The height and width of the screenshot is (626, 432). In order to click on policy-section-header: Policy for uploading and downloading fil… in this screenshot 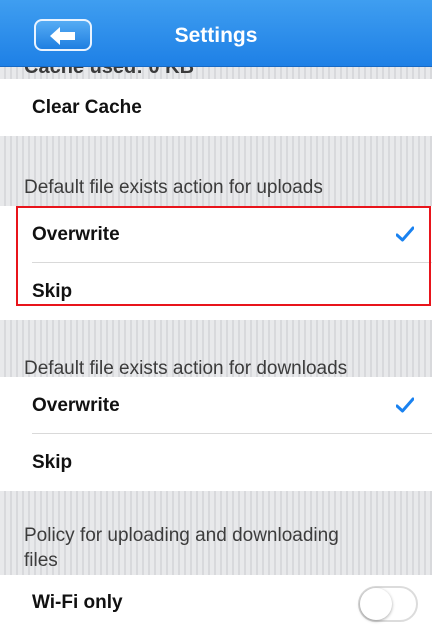, I will do `click(216, 532)`.